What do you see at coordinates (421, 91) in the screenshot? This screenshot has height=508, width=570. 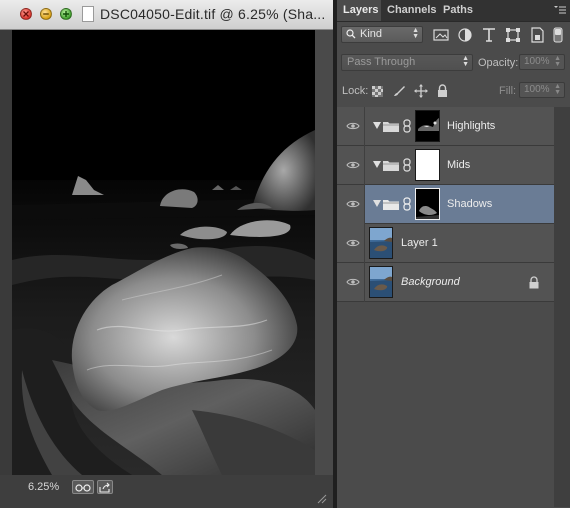 I see `lock-position-icon` at bounding box center [421, 91].